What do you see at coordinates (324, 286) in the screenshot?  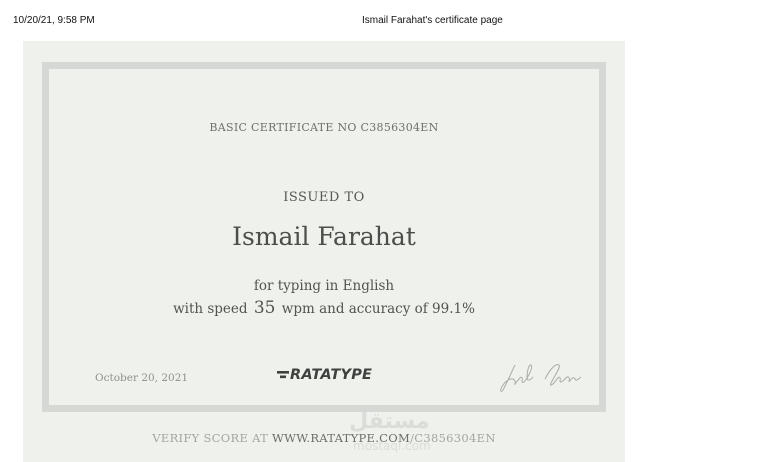 I see `typing-language-line: for typing in English` at bounding box center [324, 286].